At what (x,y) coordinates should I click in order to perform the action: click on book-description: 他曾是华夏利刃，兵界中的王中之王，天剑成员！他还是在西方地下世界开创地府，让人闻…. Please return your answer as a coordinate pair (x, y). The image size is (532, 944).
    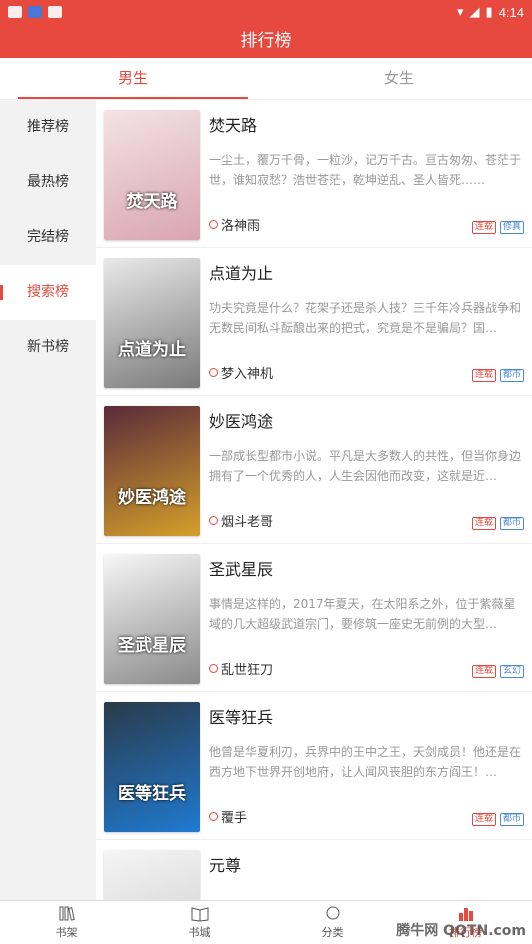
    Looking at the image, I should click on (365, 762).